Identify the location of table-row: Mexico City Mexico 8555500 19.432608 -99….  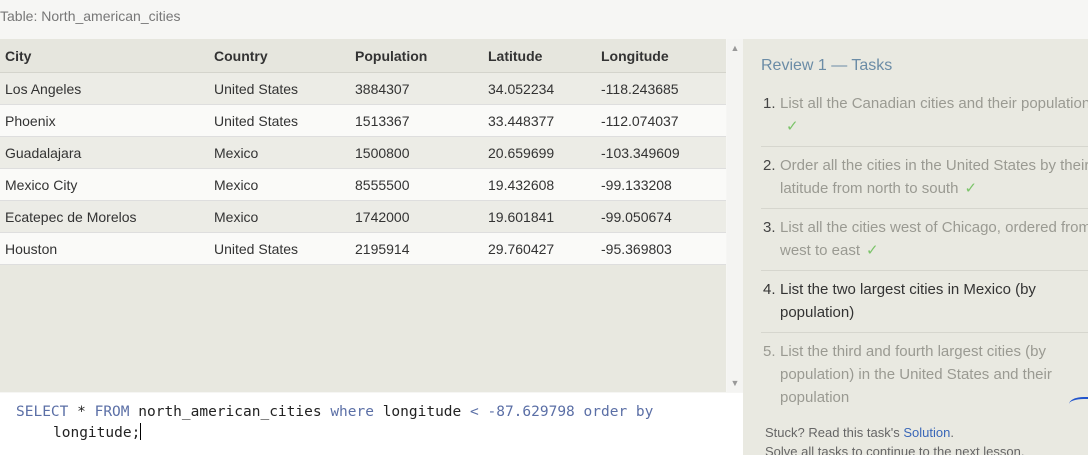
(363, 184).